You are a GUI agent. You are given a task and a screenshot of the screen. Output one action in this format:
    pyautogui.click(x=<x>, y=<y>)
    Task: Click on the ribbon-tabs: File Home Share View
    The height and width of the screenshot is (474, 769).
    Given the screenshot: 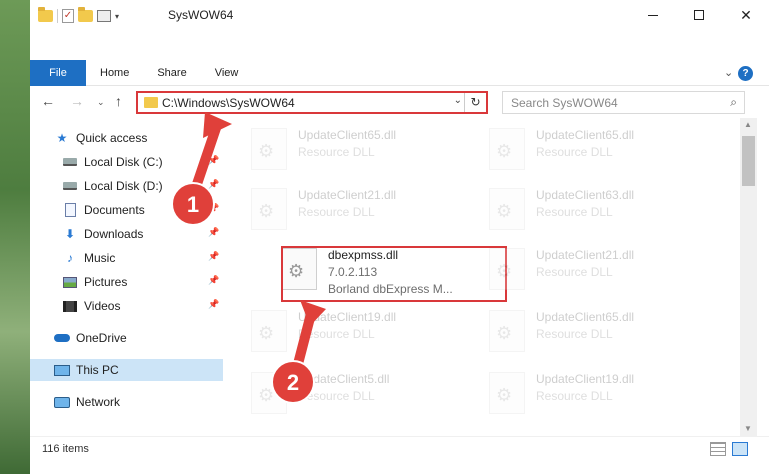 What is the action you would take?
    pyautogui.click(x=141, y=73)
    